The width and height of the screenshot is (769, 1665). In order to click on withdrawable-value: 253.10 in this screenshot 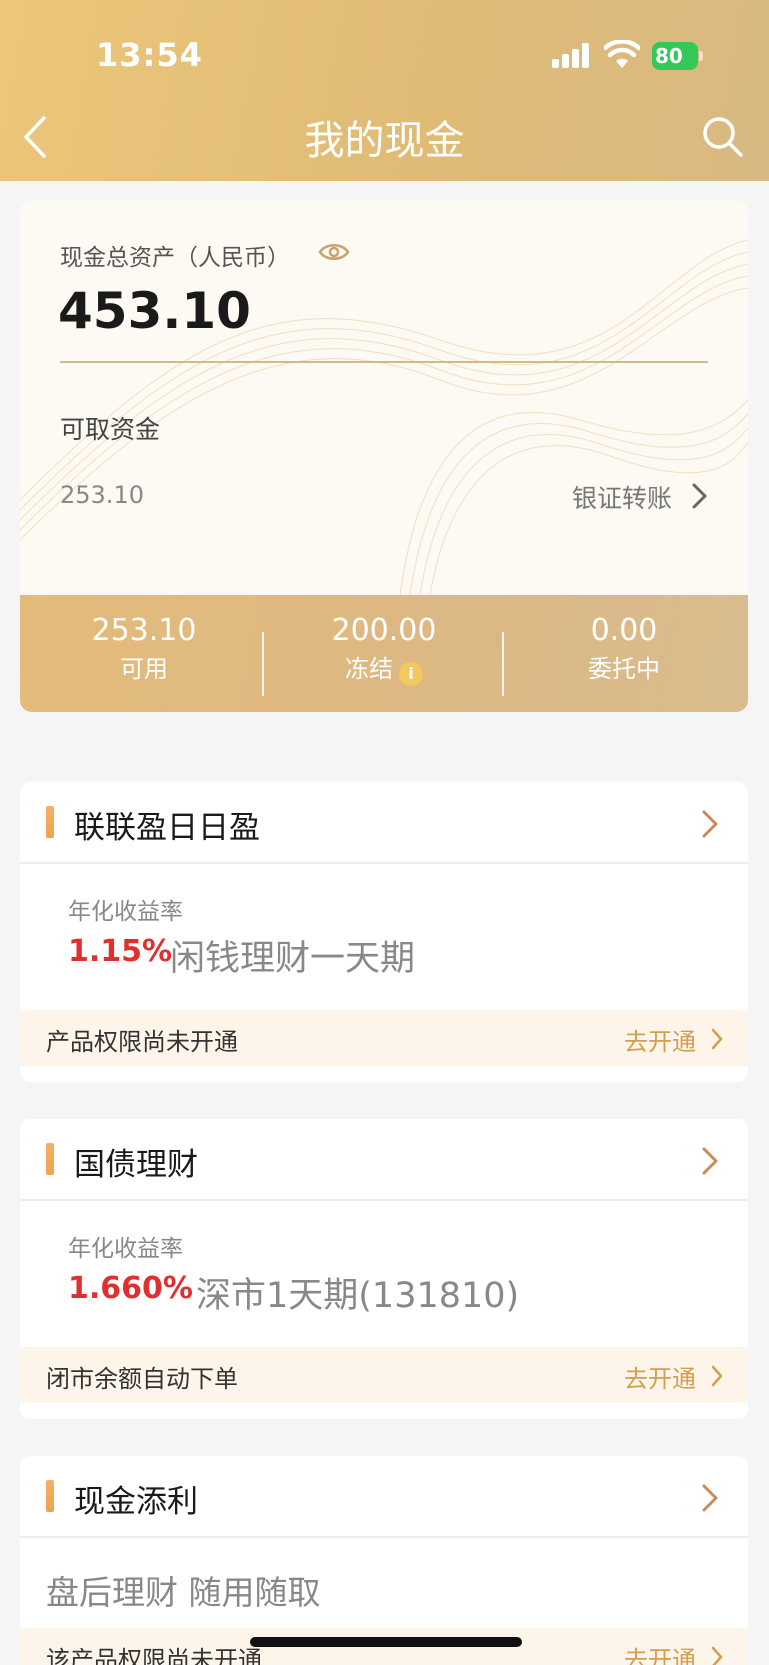, I will do `click(102, 495)`.